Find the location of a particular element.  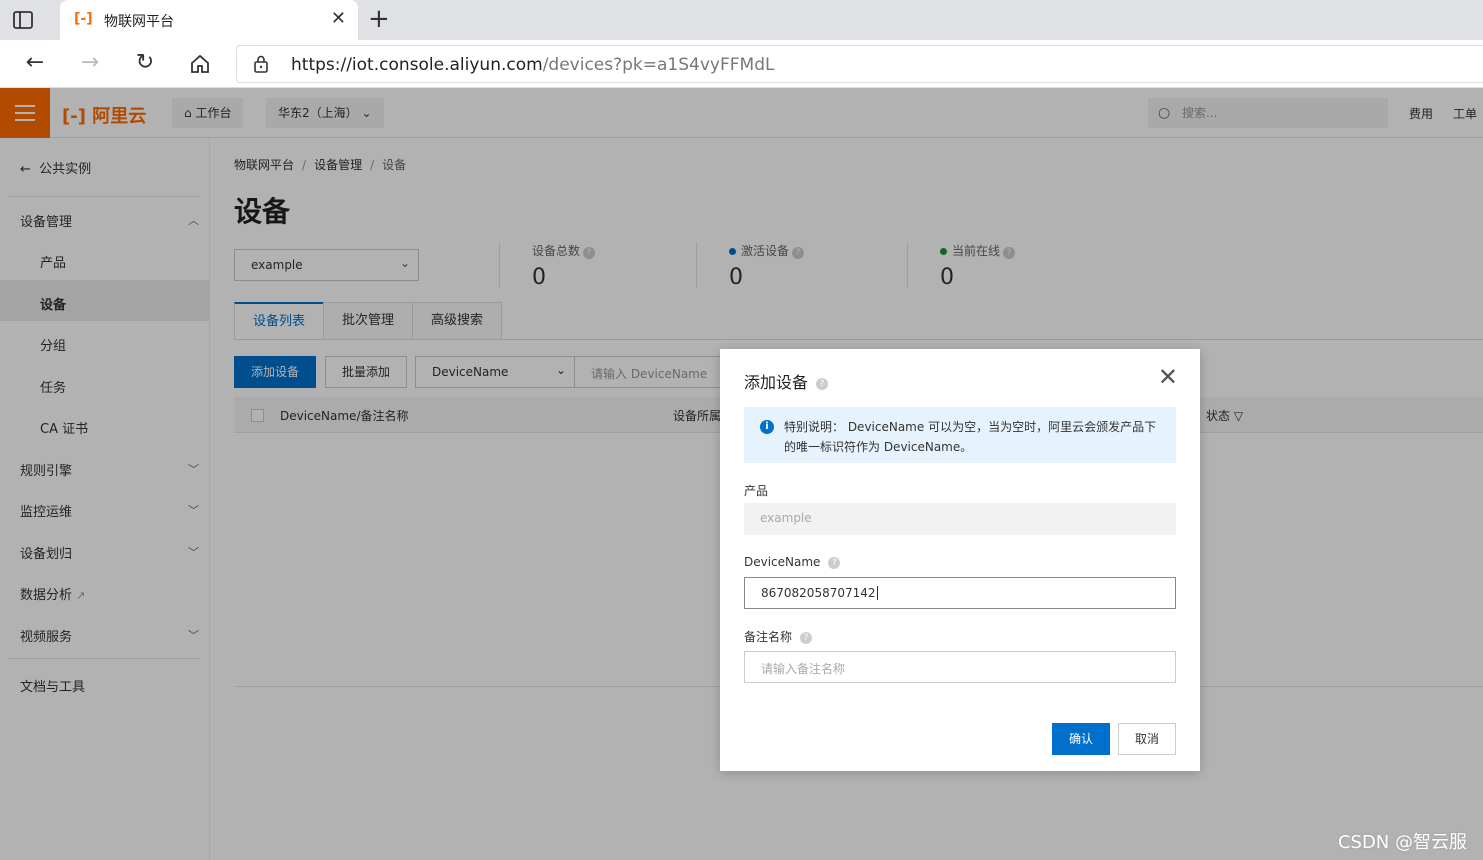

product-field: example is located at coordinates (960, 519).